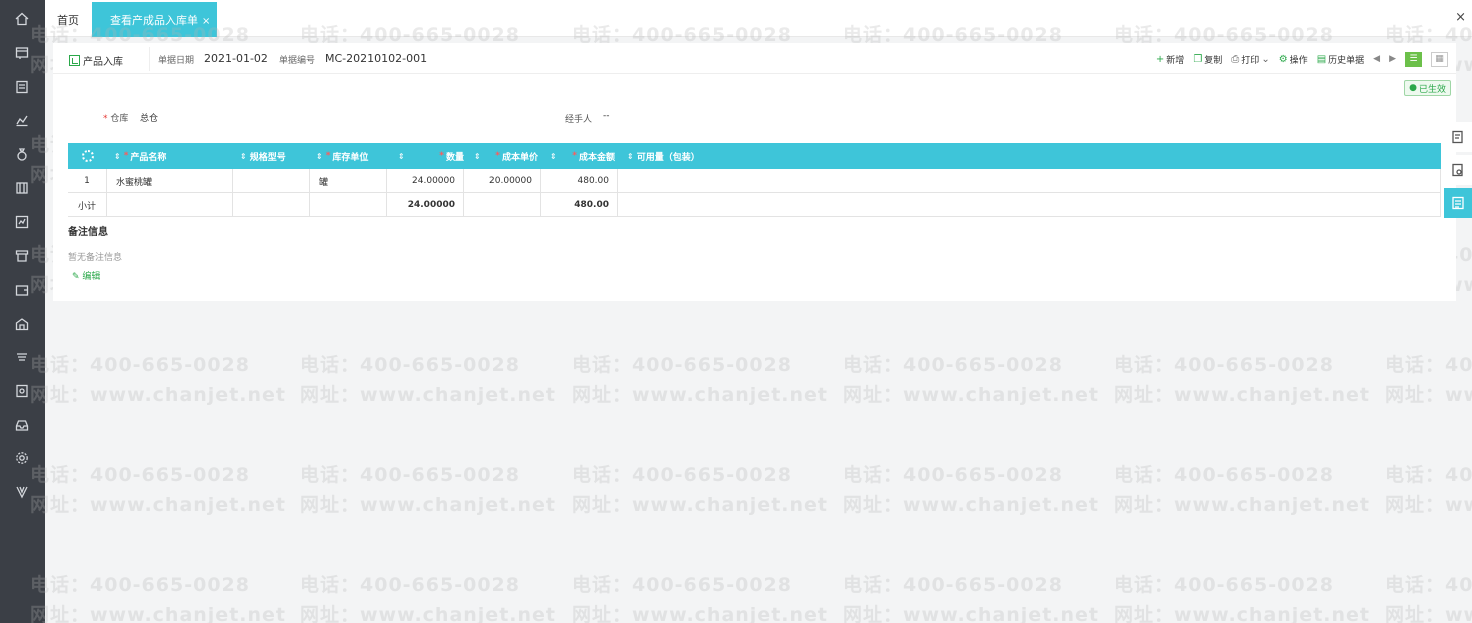  Describe the element at coordinates (579, 120) in the screenshot. I see `handler-label: 经手人` at that location.